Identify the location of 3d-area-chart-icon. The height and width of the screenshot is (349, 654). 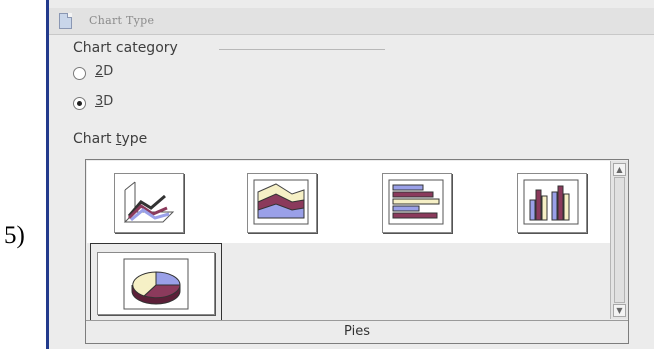
(281, 202).